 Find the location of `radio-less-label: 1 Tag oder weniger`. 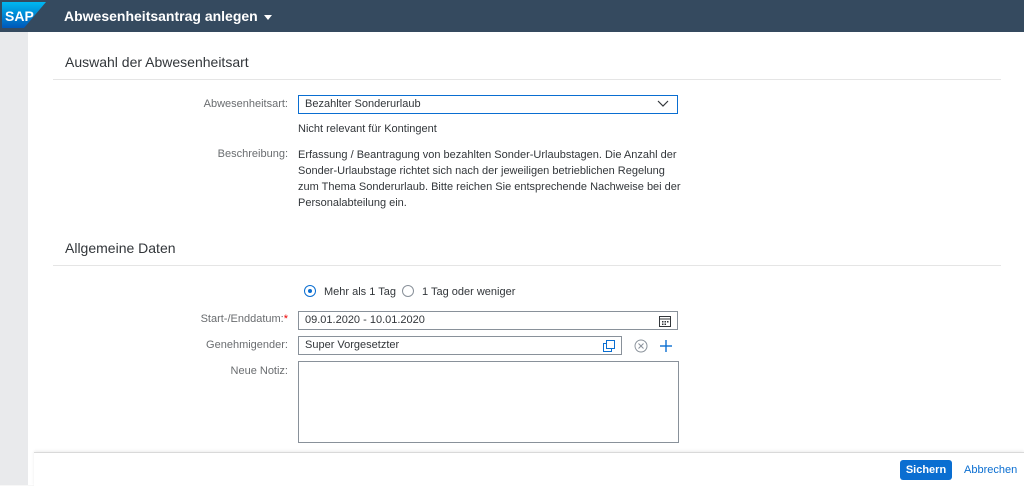

radio-less-label: 1 Tag oder weniger is located at coordinates (469, 292).